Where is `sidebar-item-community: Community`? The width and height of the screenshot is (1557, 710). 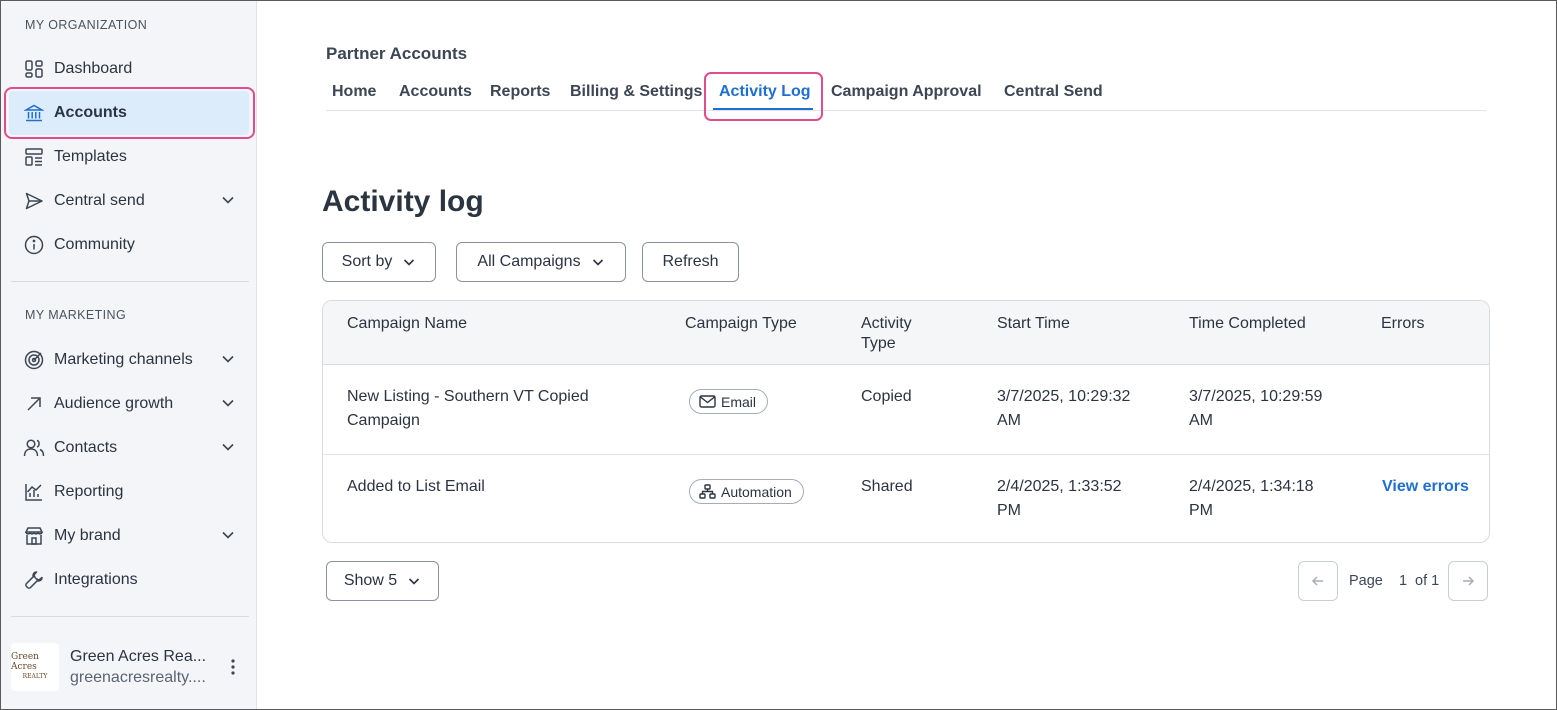
sidebar-item-community: Community is located at coordinates (129, 245).